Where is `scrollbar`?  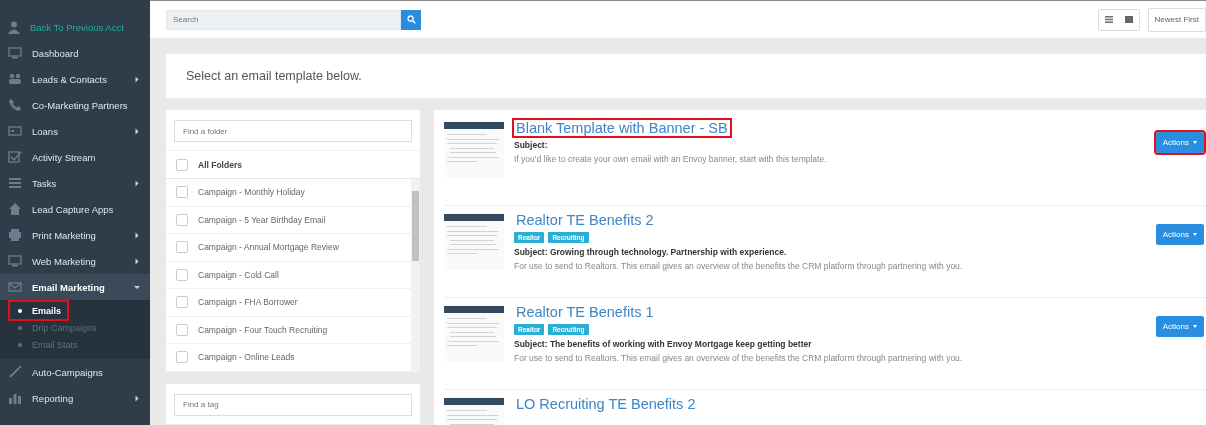 scrollbar is located at coordinates (415, 275).